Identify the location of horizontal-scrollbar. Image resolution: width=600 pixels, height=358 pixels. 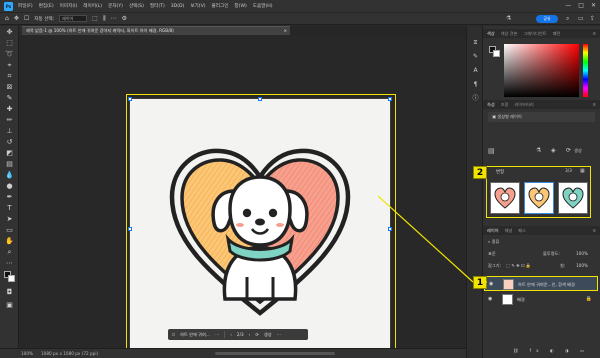
(275, 353).